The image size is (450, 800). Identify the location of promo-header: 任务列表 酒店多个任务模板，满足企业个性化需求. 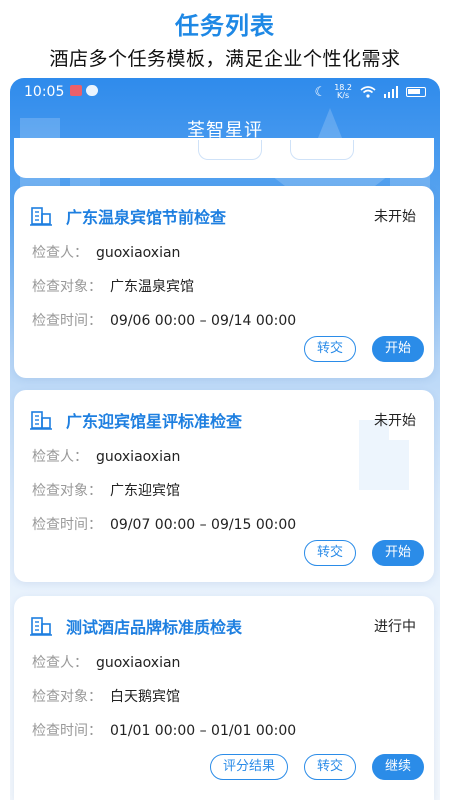
(225, 39).